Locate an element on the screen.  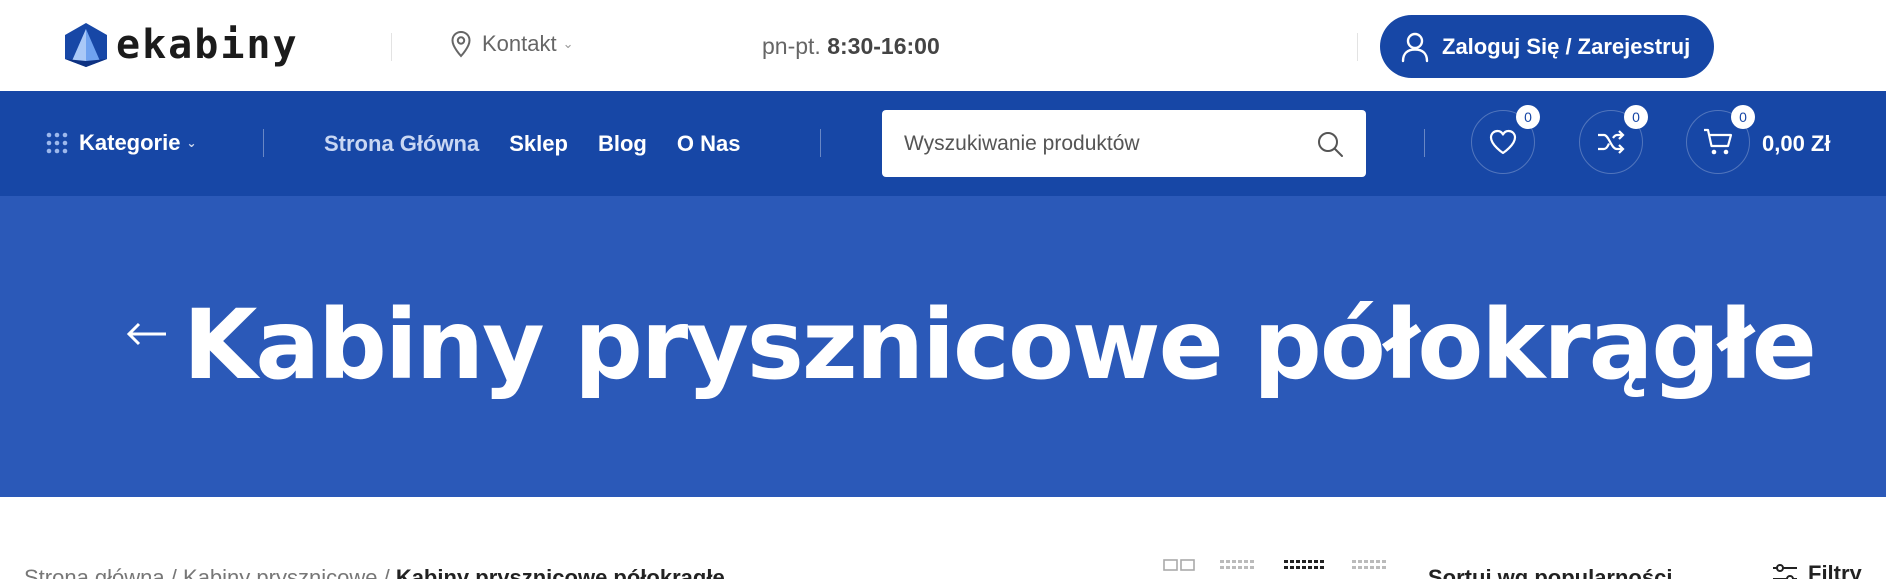
grid-5-icon is located at coordinates (1371, 569).